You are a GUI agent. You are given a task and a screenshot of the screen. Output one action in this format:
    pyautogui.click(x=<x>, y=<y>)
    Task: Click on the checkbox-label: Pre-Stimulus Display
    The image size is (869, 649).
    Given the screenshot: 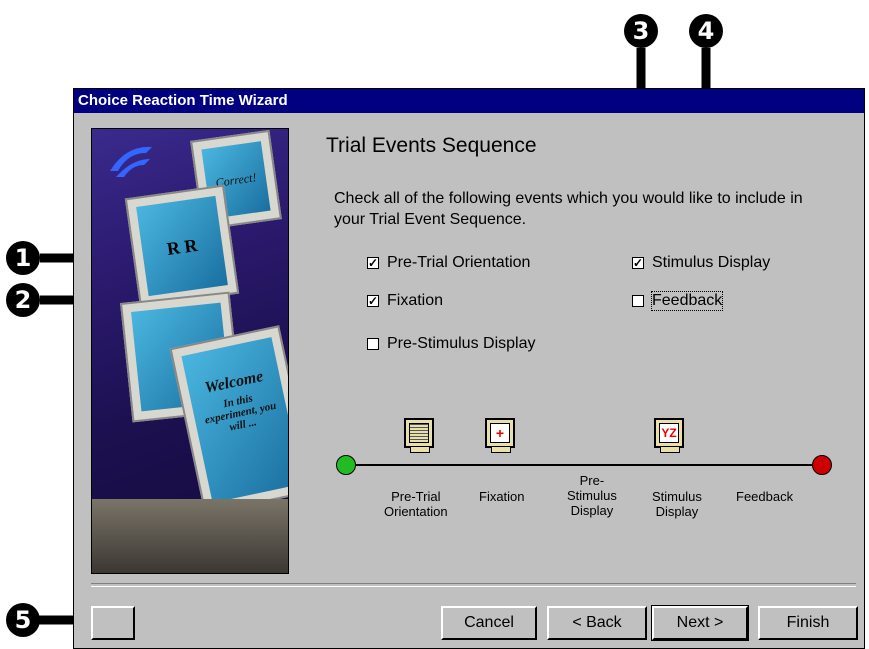 What is the action you would take?
    pyautogui.click(x=461, y=343)
    